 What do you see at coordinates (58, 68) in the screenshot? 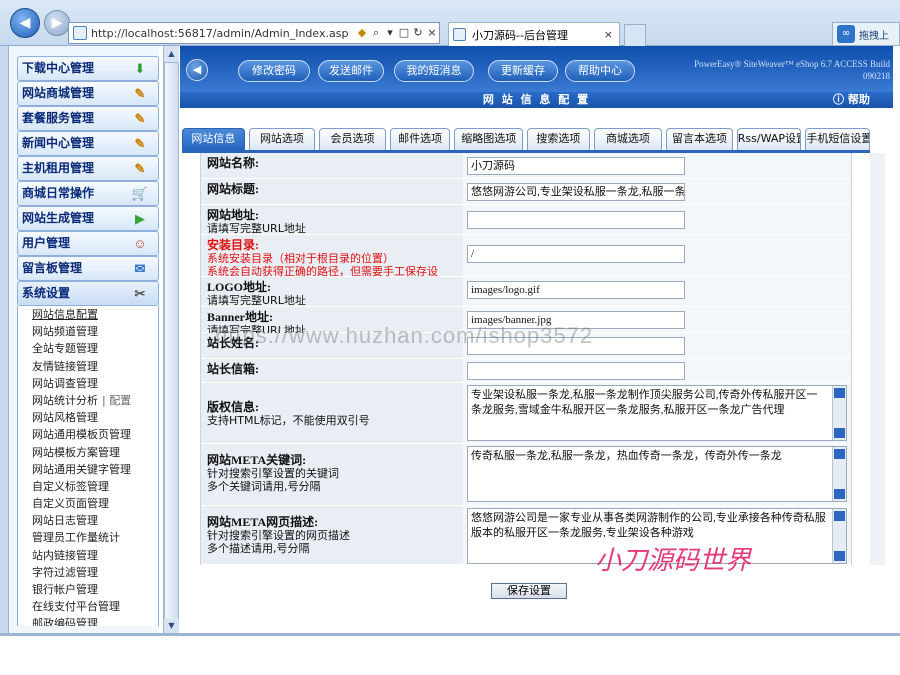
I see `menu-header-label: 下载中心管理` at bounding box center [58, 68].